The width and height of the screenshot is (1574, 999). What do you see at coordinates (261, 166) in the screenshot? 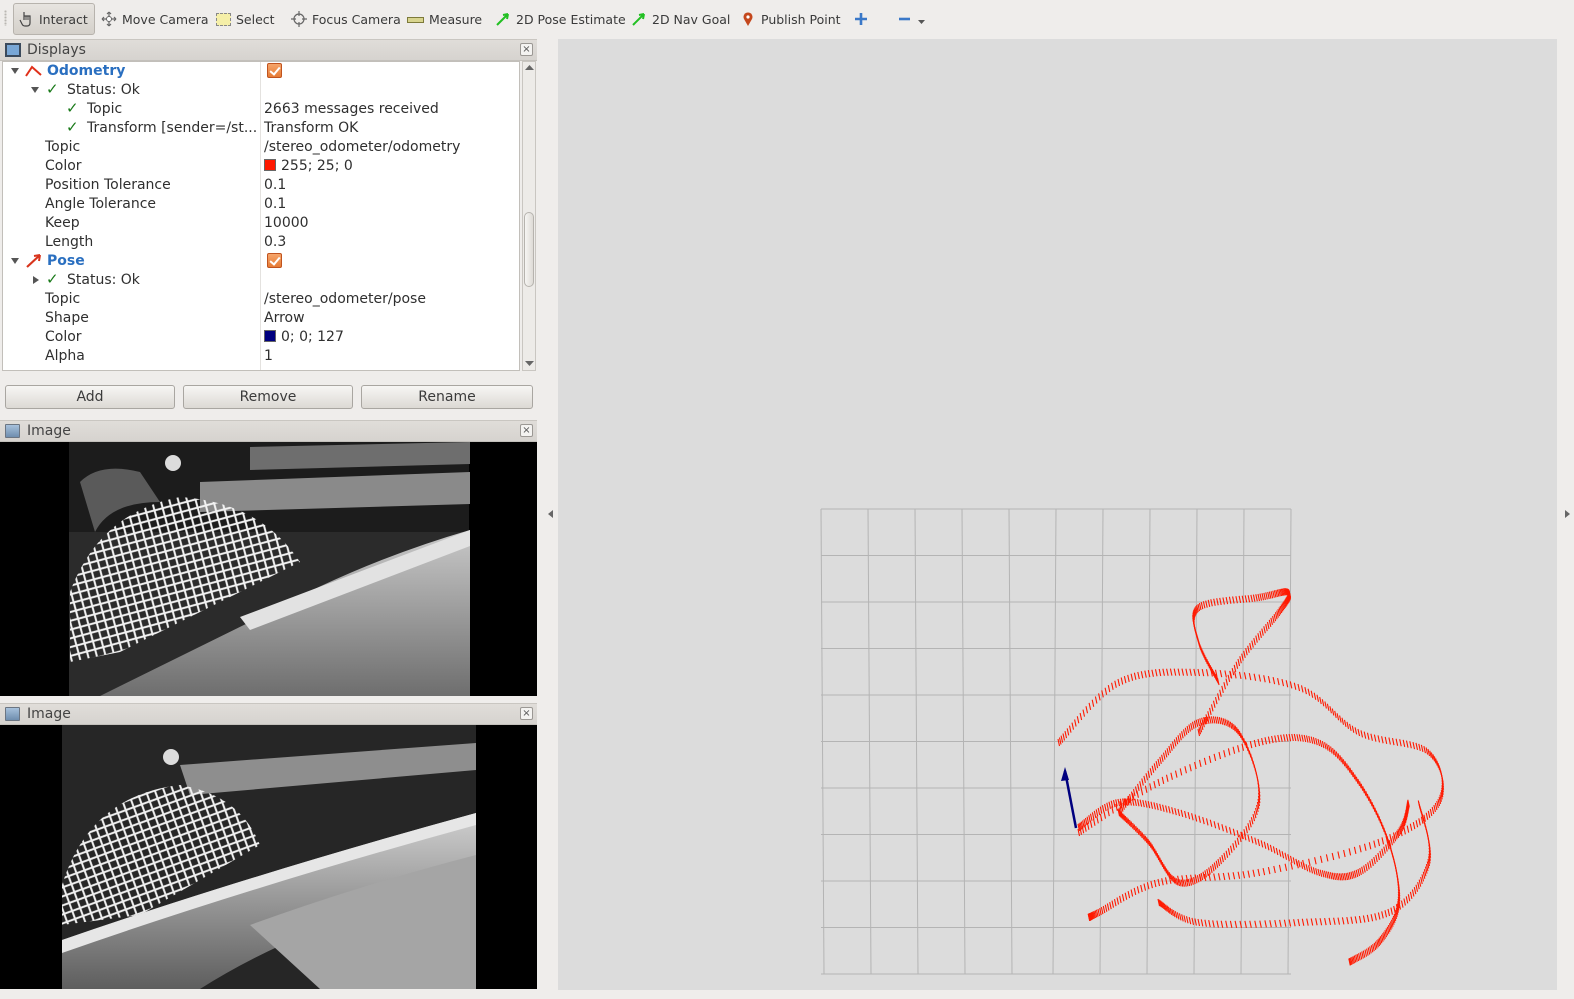
I see `tree-row-odometry-color: Color 255; 25; 0` at bounding box center [261, 166].